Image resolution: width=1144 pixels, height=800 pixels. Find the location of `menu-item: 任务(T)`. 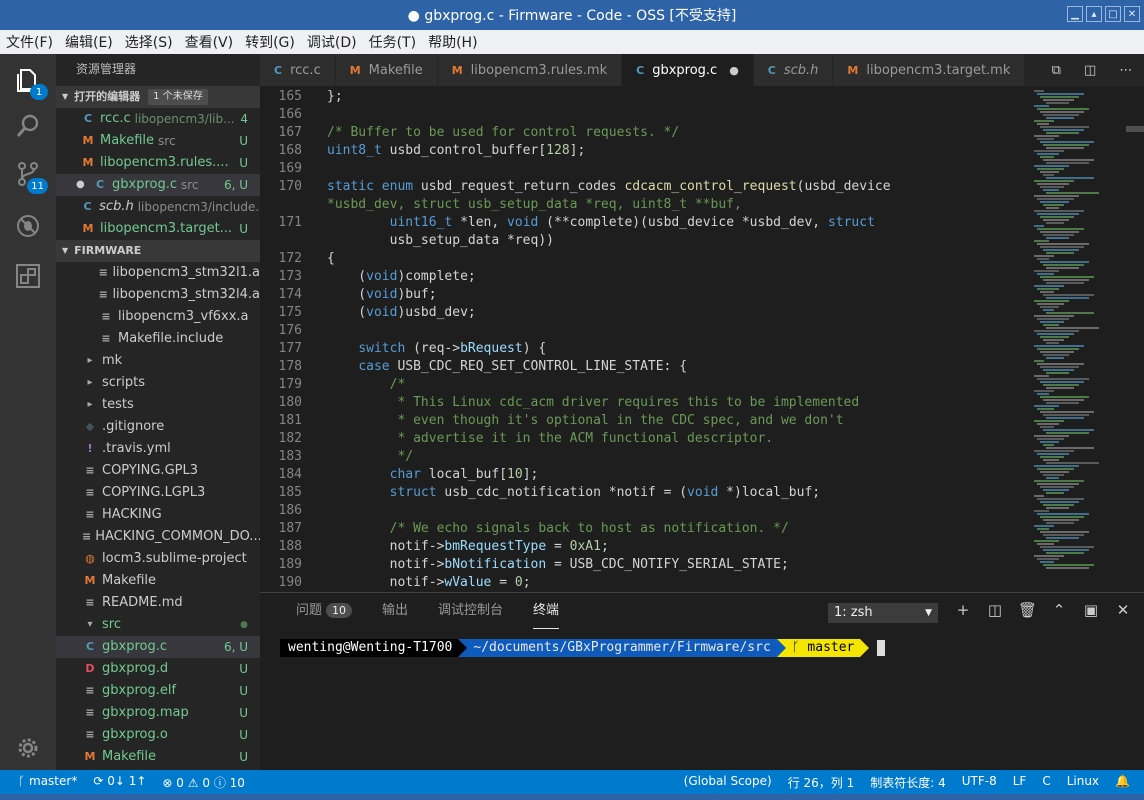

menu-item: 任务(T) is located at coordinates (392, 42).